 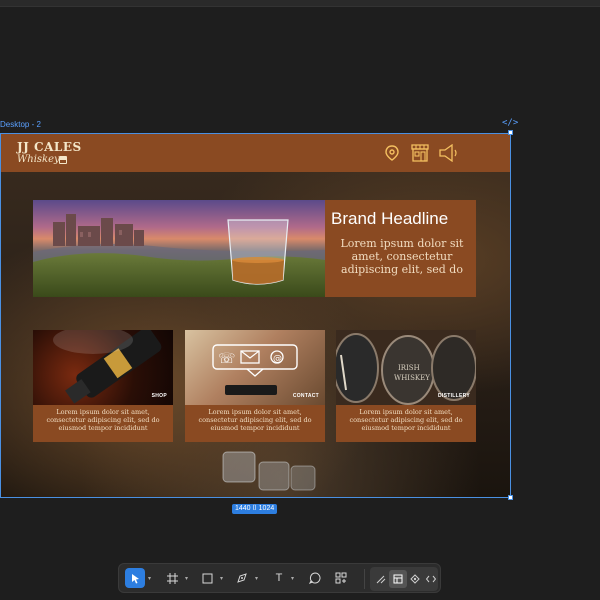 What do you see at coordinates (409, 368) in the screenshot?
I see `svg-text: IRISH` at bounding box center [409, 368].